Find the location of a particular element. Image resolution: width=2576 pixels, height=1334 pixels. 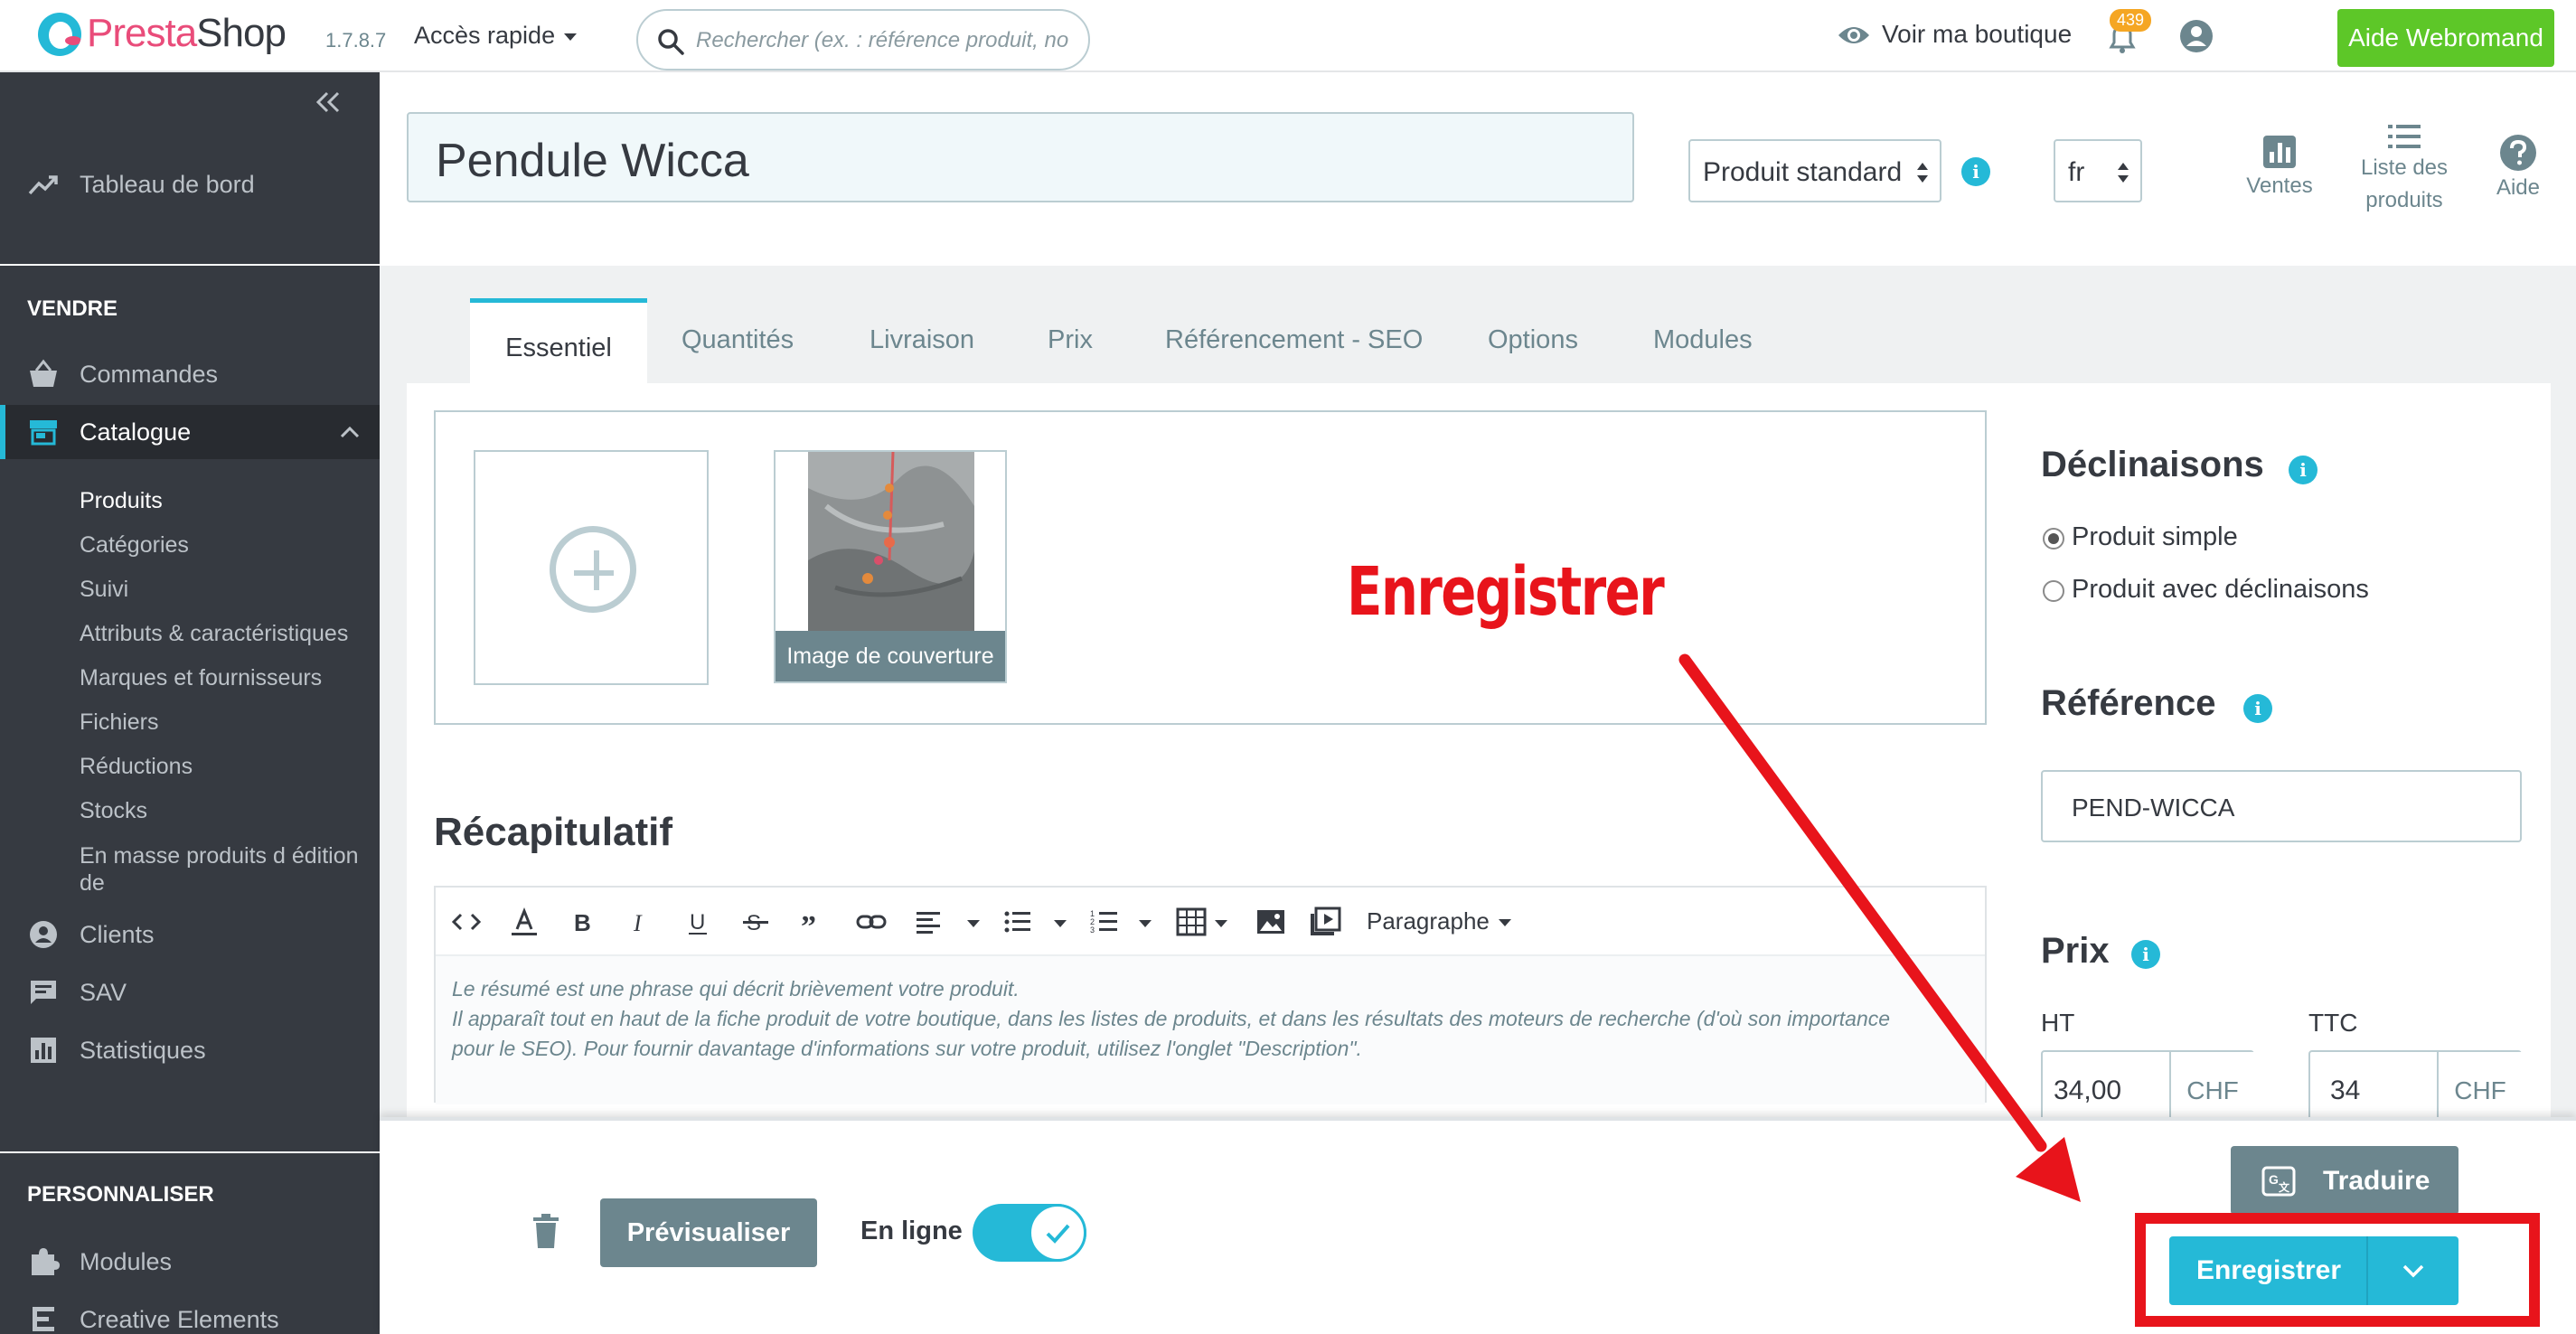

brand-name: PrestaShop is located at coordinates (187, 33).